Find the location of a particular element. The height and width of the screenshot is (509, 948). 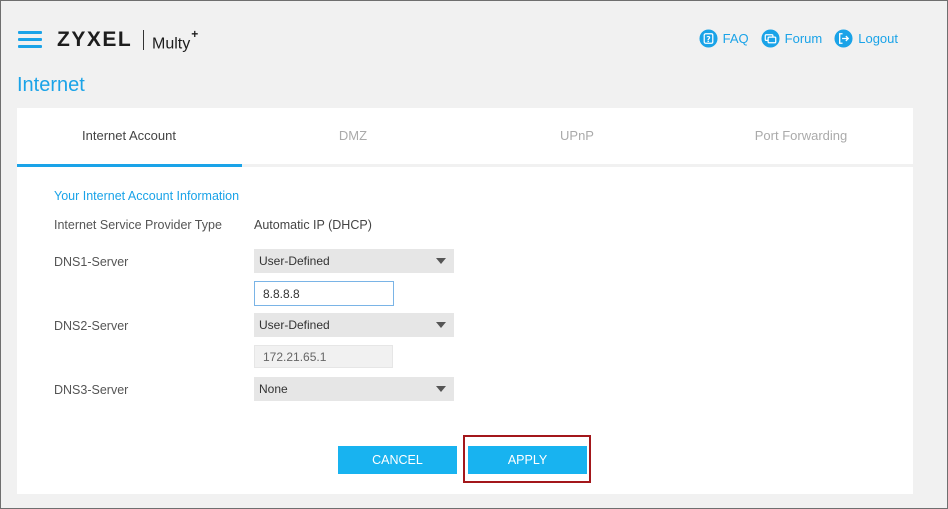

dns2-mode-select: User-Defined is located at coordinates (354, 325).